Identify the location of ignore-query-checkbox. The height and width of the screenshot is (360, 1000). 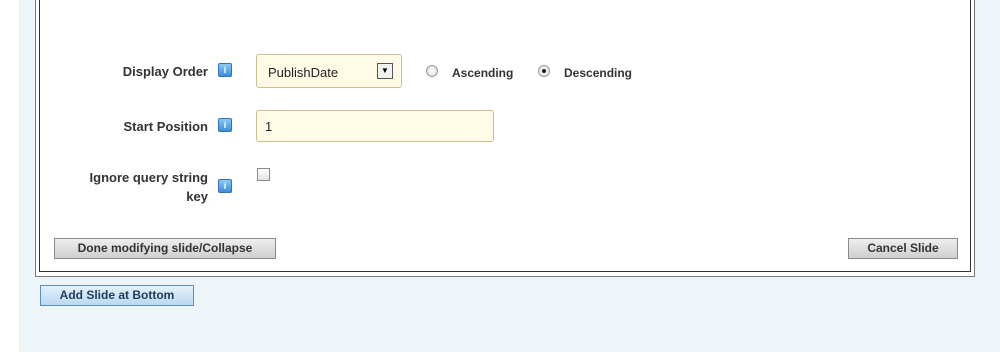
(263, 174).